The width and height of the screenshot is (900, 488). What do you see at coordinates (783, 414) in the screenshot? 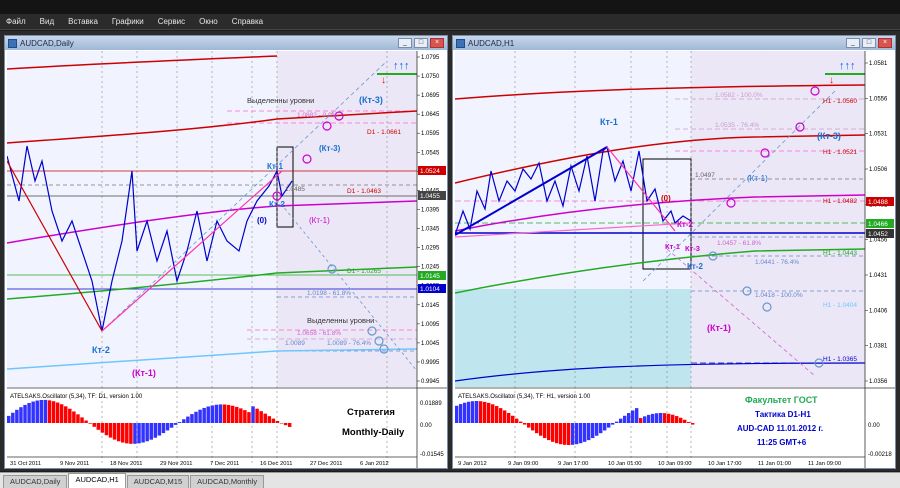
I see `info-tactic: Тактика D1-H1` at bounding box center [783, 414].